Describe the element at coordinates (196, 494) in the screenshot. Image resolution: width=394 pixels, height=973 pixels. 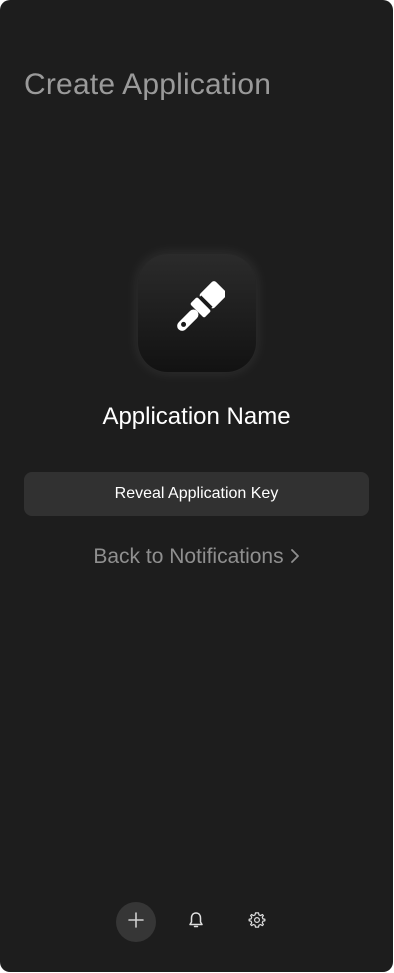
I see `reveal-application-key-button: Reveal Application Key` at that location.